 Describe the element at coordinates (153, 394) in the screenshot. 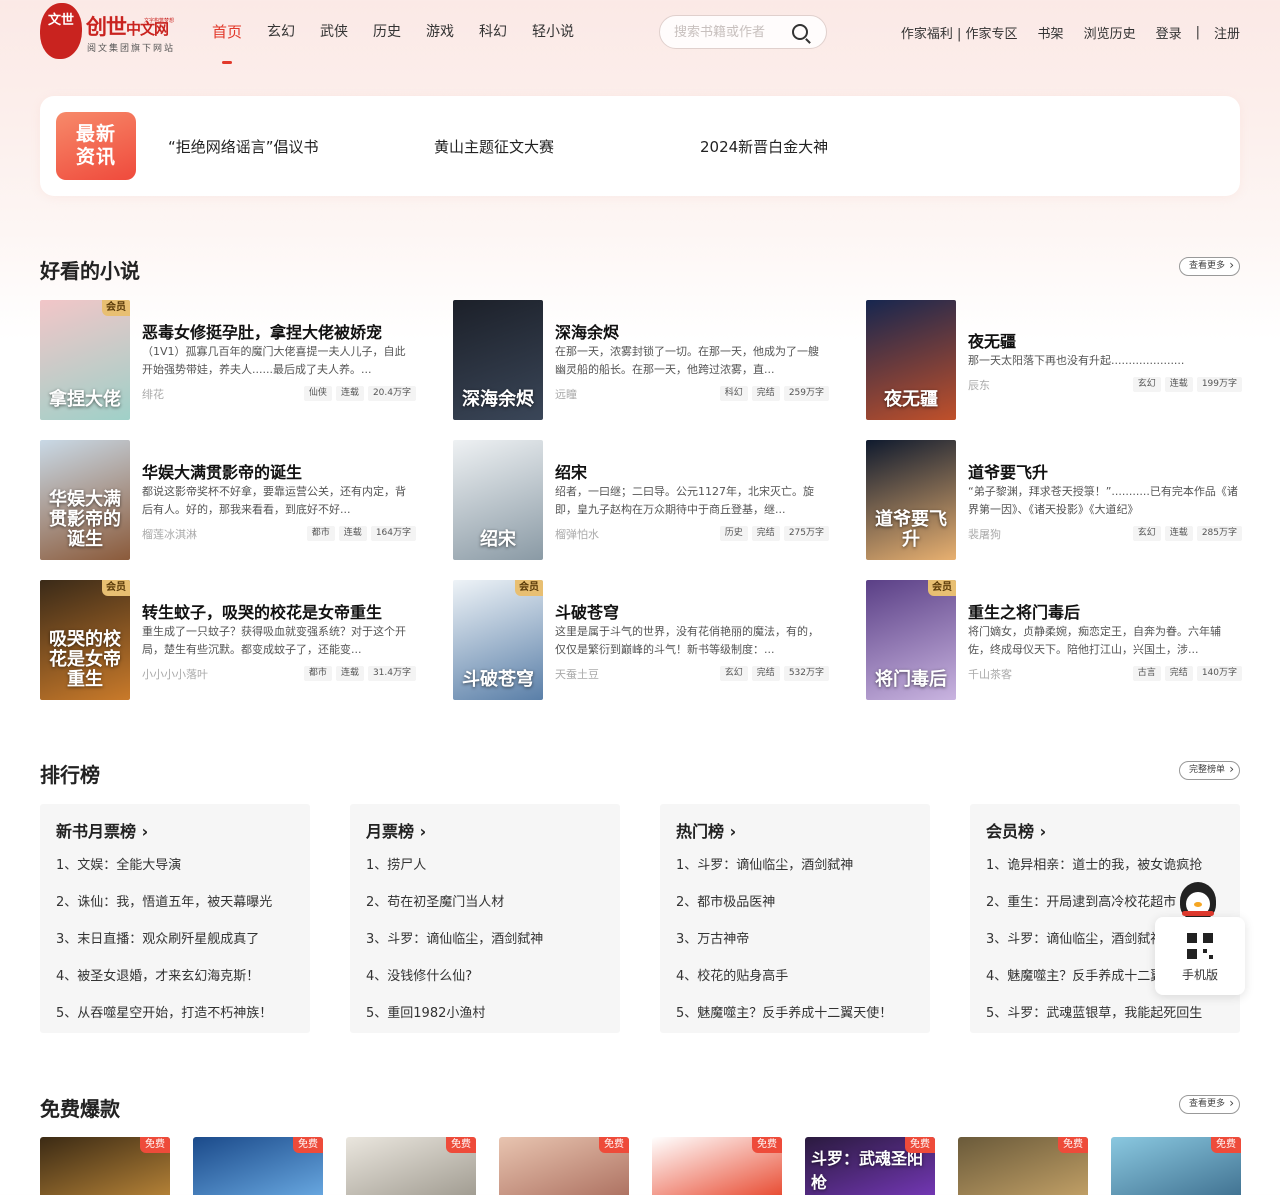

I see `book-author: 绯花` at that location.